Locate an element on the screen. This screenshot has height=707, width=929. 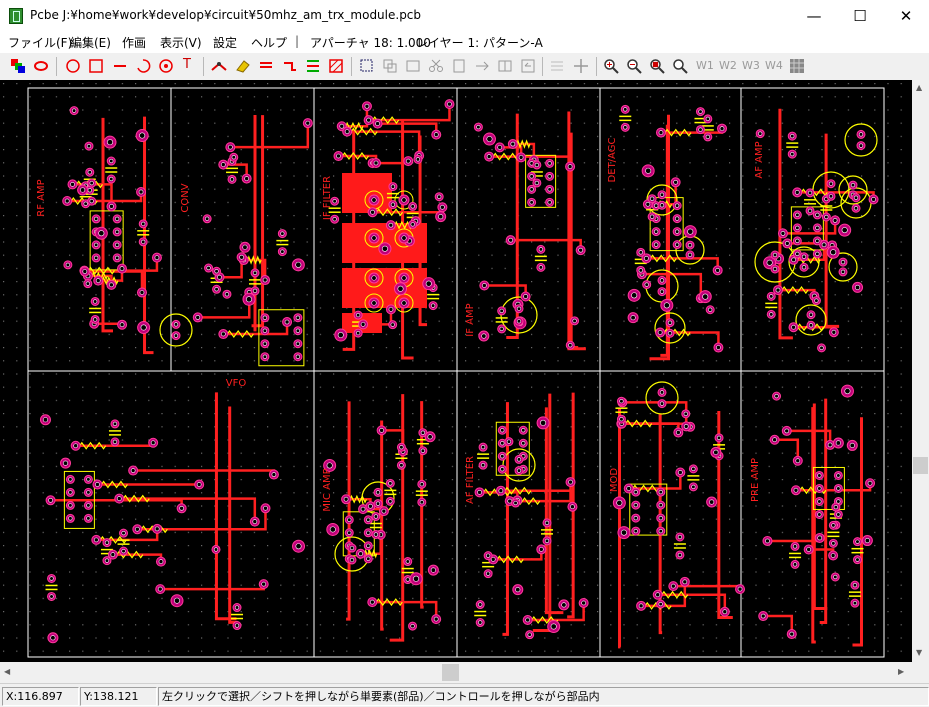
menu-edit: 編集(E) is located at coordinates (90, 42).